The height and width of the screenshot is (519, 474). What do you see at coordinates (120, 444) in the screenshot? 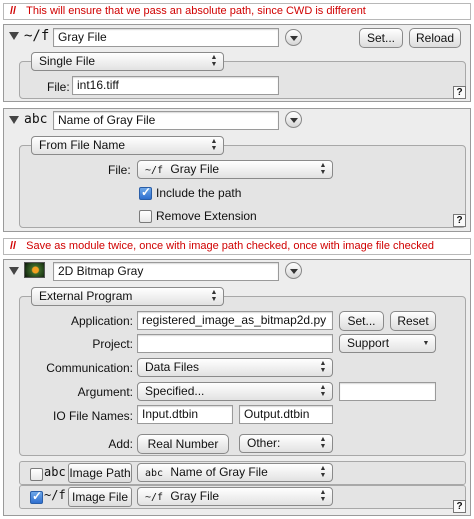
I see `add-label: Add:` at bounding box center [120, 444].